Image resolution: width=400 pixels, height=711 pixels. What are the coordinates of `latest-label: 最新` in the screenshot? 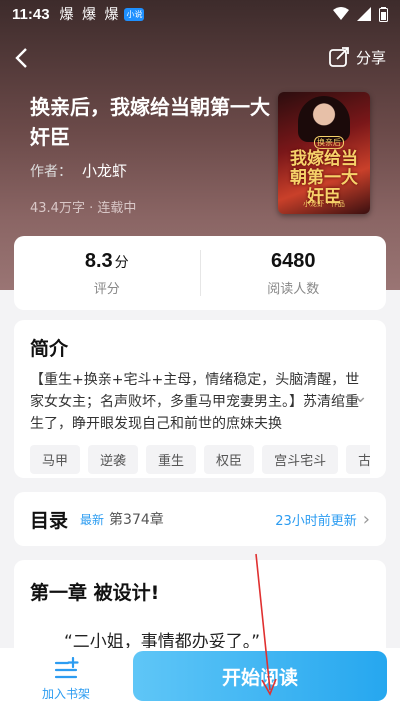 It's located at (92, 519).